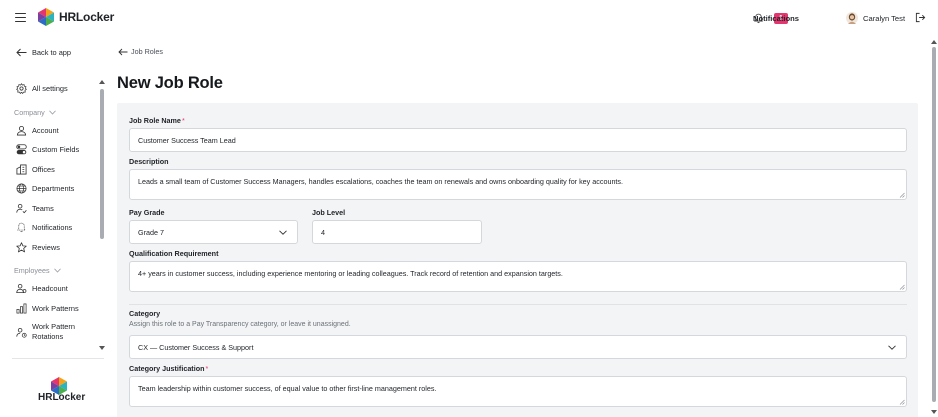 The image size is (938, 417). Describe the element at coordinates (45, 130) in the screenshot. I see `sidebar-item-label: Account` at that location.